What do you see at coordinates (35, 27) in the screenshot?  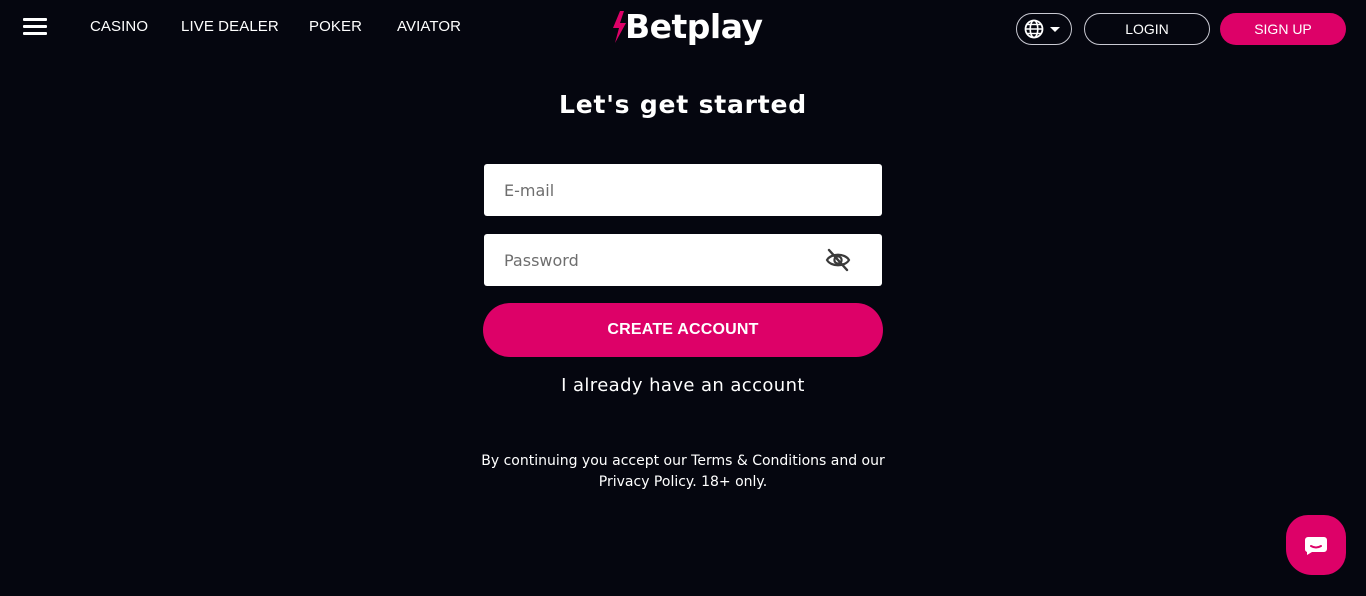 I see `hamburger-menu-icon` at bounding box center [35, 27].